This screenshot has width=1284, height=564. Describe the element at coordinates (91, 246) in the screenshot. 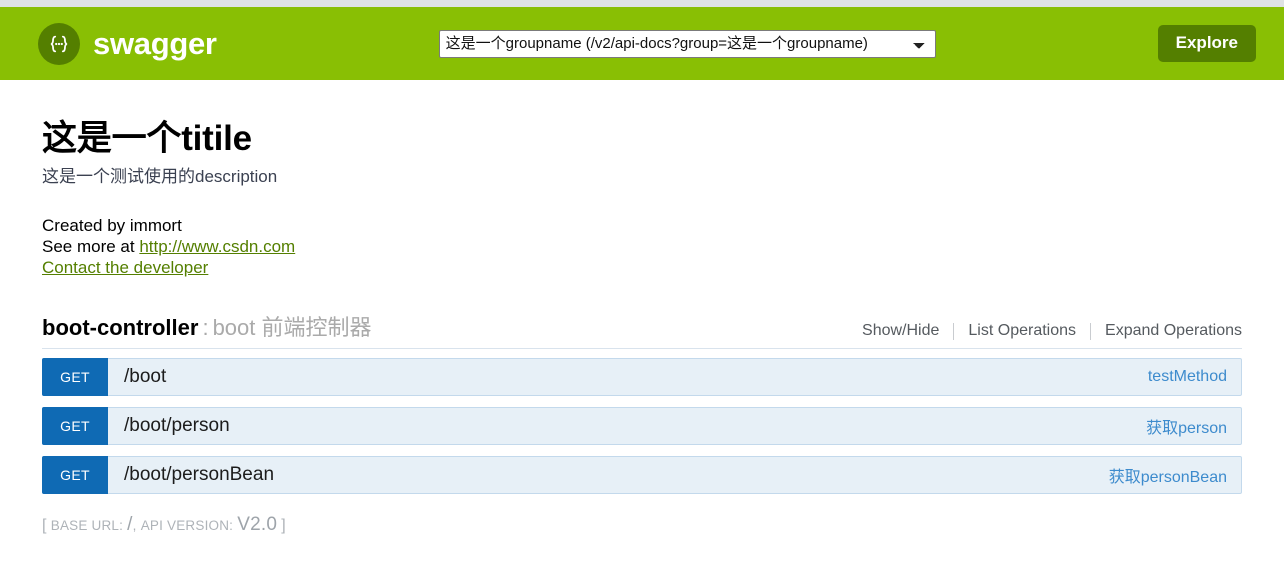

I see `see-more-prefix: See more at` at that location.